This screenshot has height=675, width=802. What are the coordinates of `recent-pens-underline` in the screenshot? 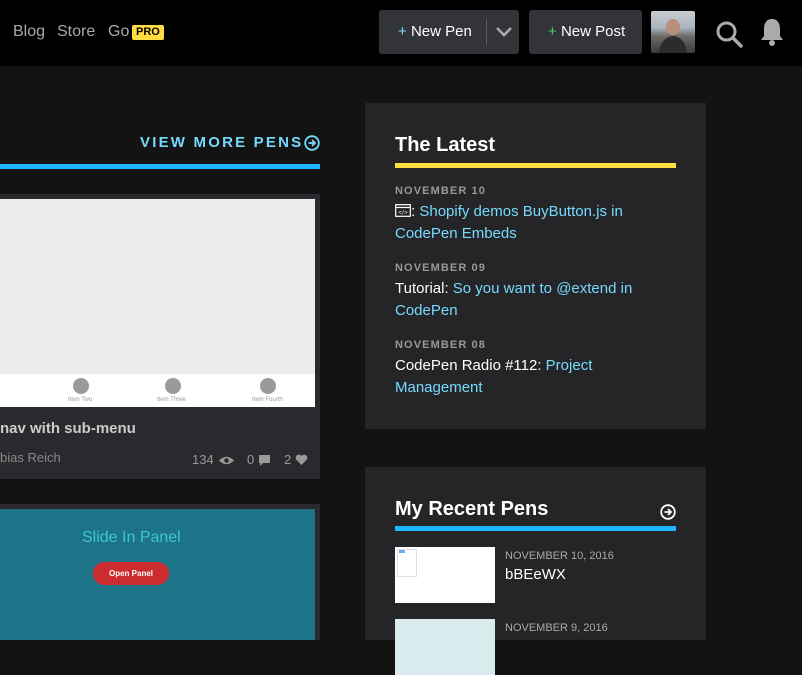 It's located at (535, 528).